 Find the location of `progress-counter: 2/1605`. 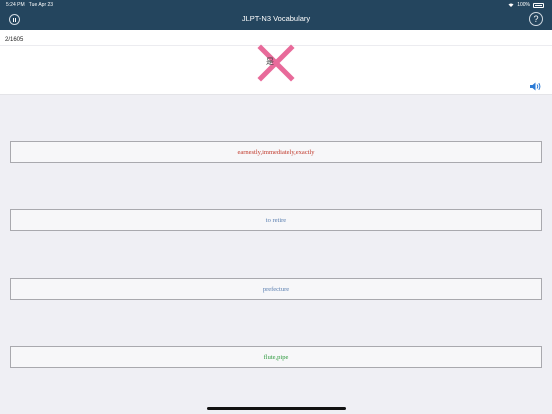

progress-counter: 2/1605 is located at coordinates (14, 40).